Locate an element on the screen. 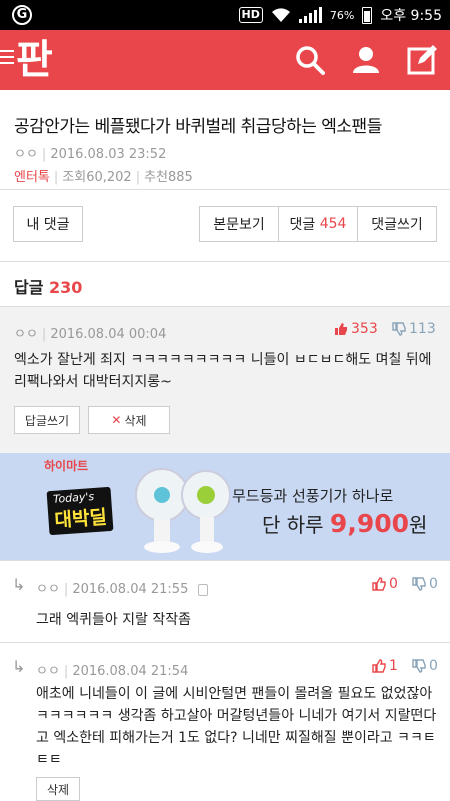 The image size is (450, 801). post-recommend: 추천885 is located at coordinates (168, 177).